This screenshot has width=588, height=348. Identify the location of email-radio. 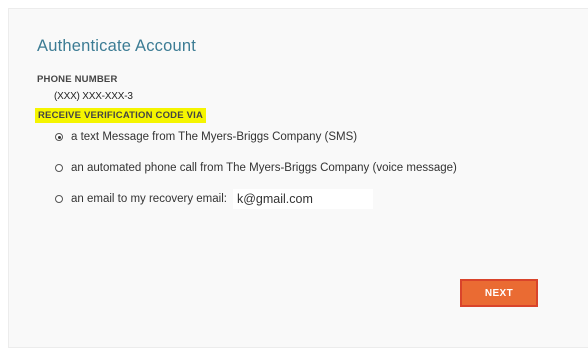
(59, 199).